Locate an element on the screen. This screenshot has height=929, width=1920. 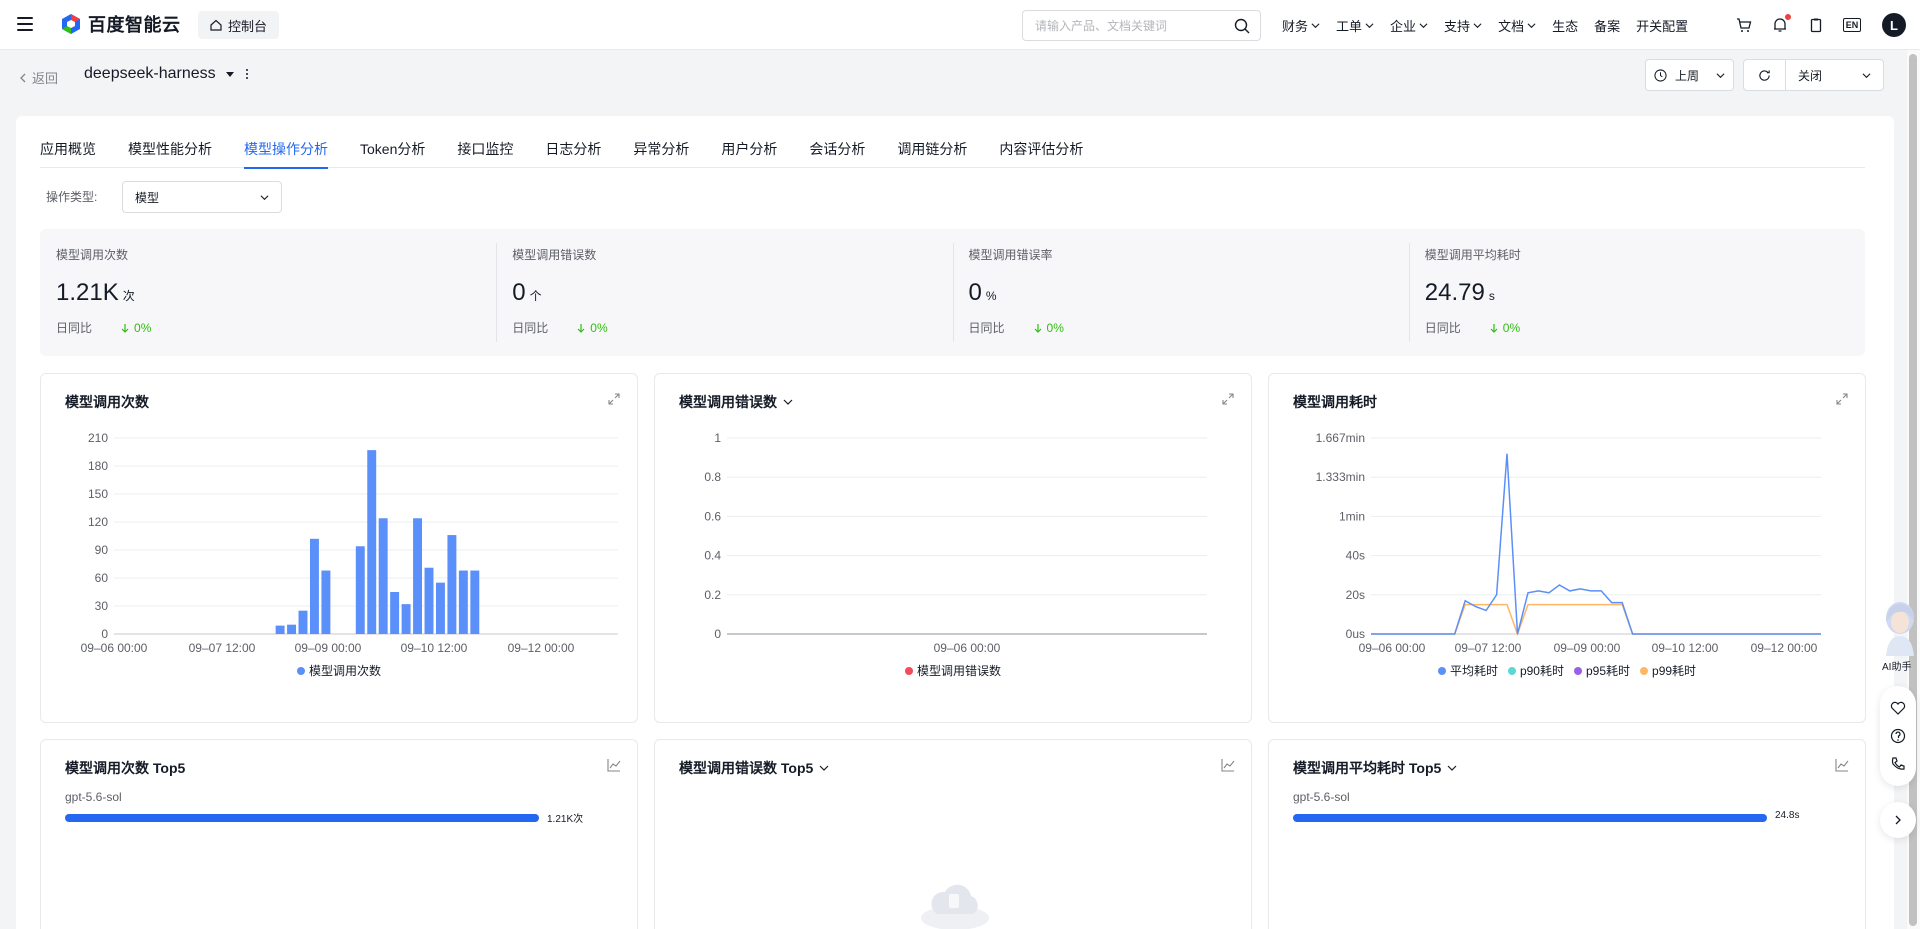
language-switch: EN is located at coordinates (1852, 25).